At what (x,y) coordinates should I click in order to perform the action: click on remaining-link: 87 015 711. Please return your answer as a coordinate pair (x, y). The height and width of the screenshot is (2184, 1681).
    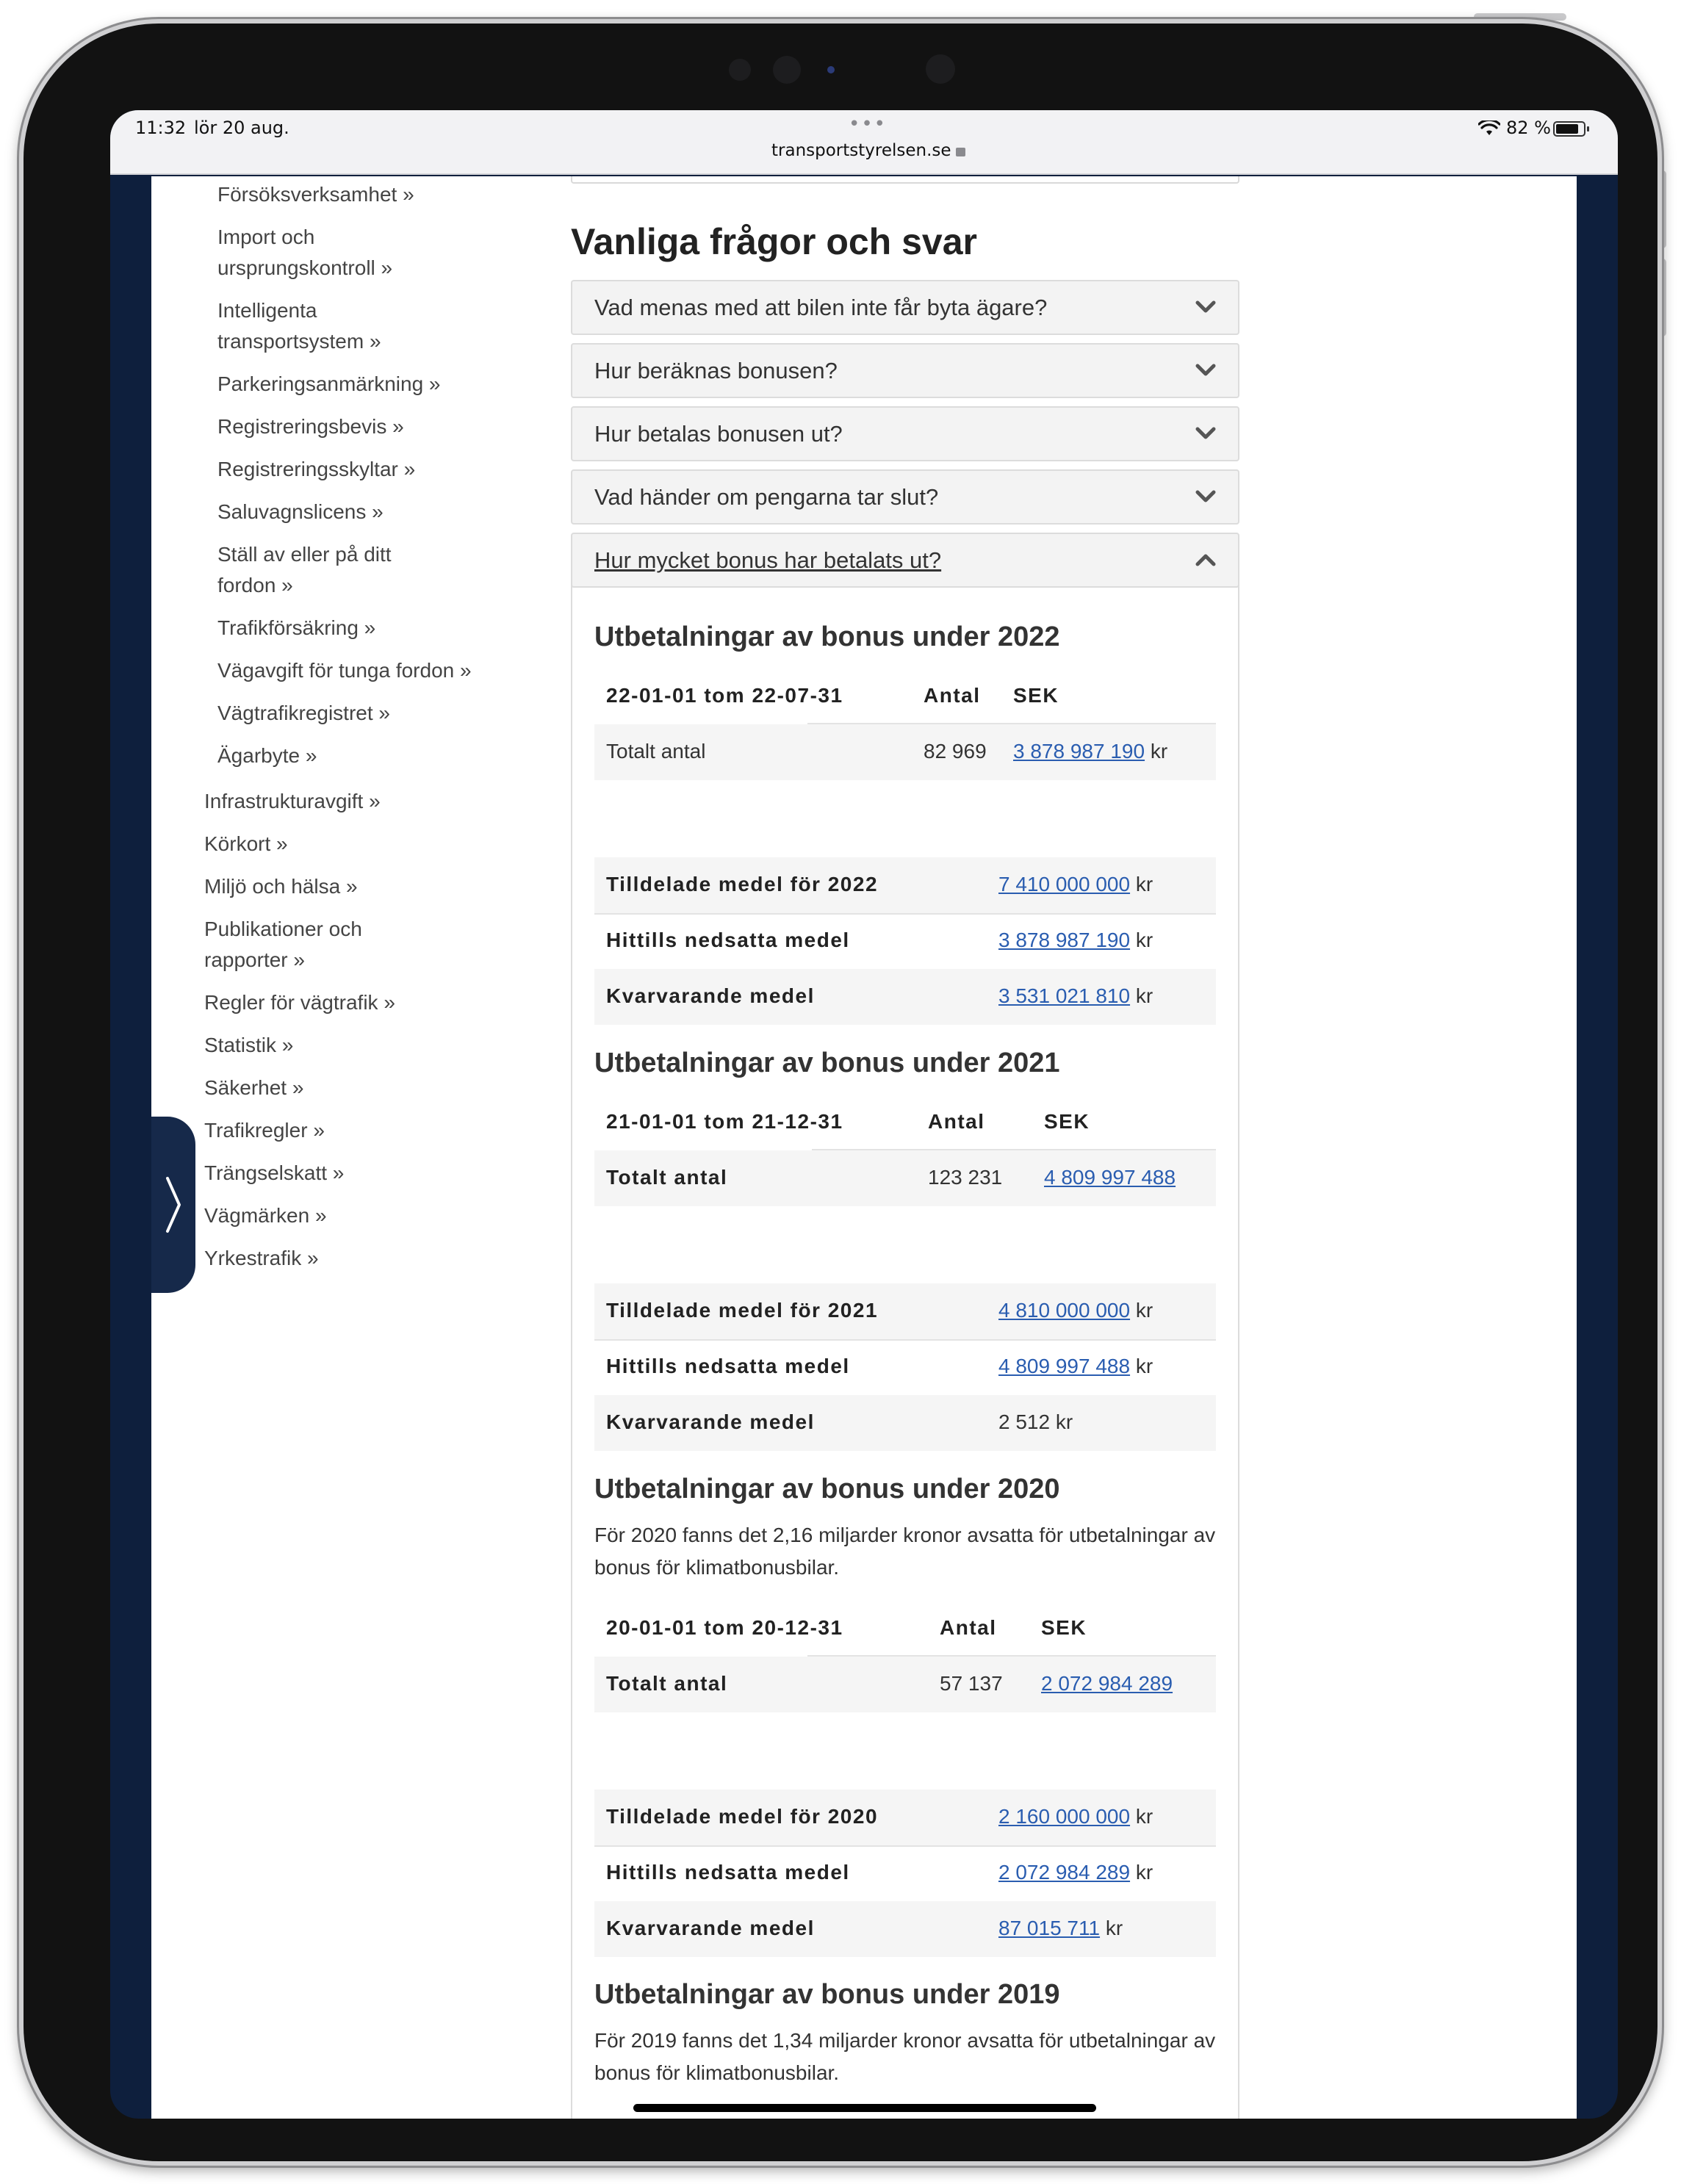
    Looking at the image, I should click on (1049, 1928).